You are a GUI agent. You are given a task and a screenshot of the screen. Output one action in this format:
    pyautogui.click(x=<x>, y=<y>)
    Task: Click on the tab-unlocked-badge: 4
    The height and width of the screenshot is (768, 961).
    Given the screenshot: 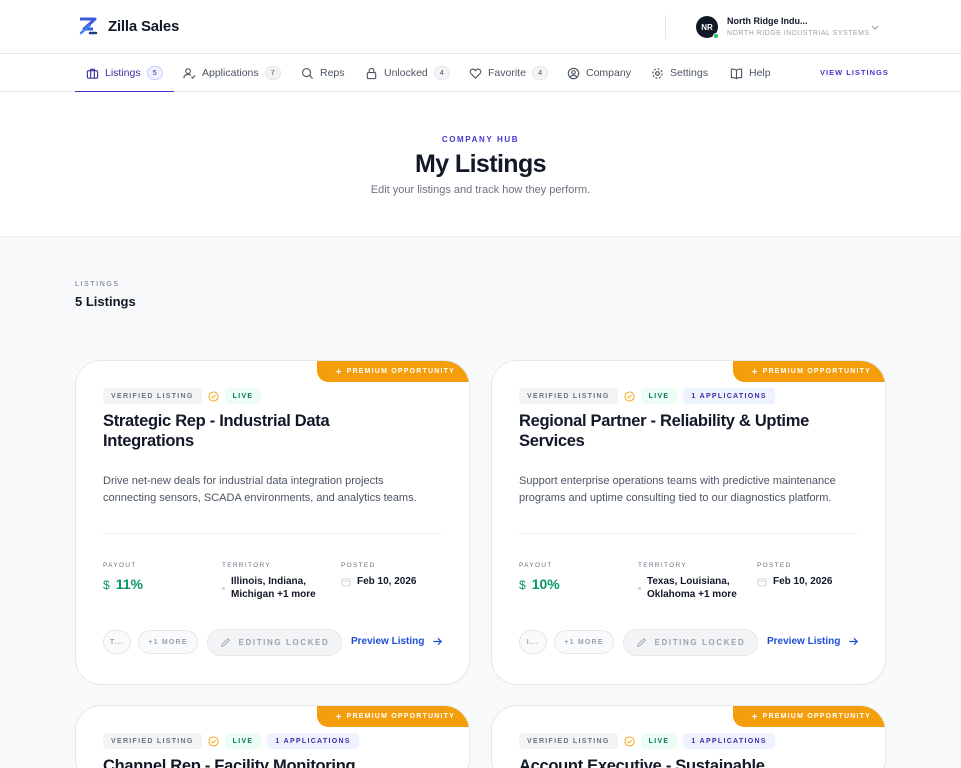 What is the action you would take?
    pyautogui.click(x=441, y=73)
    